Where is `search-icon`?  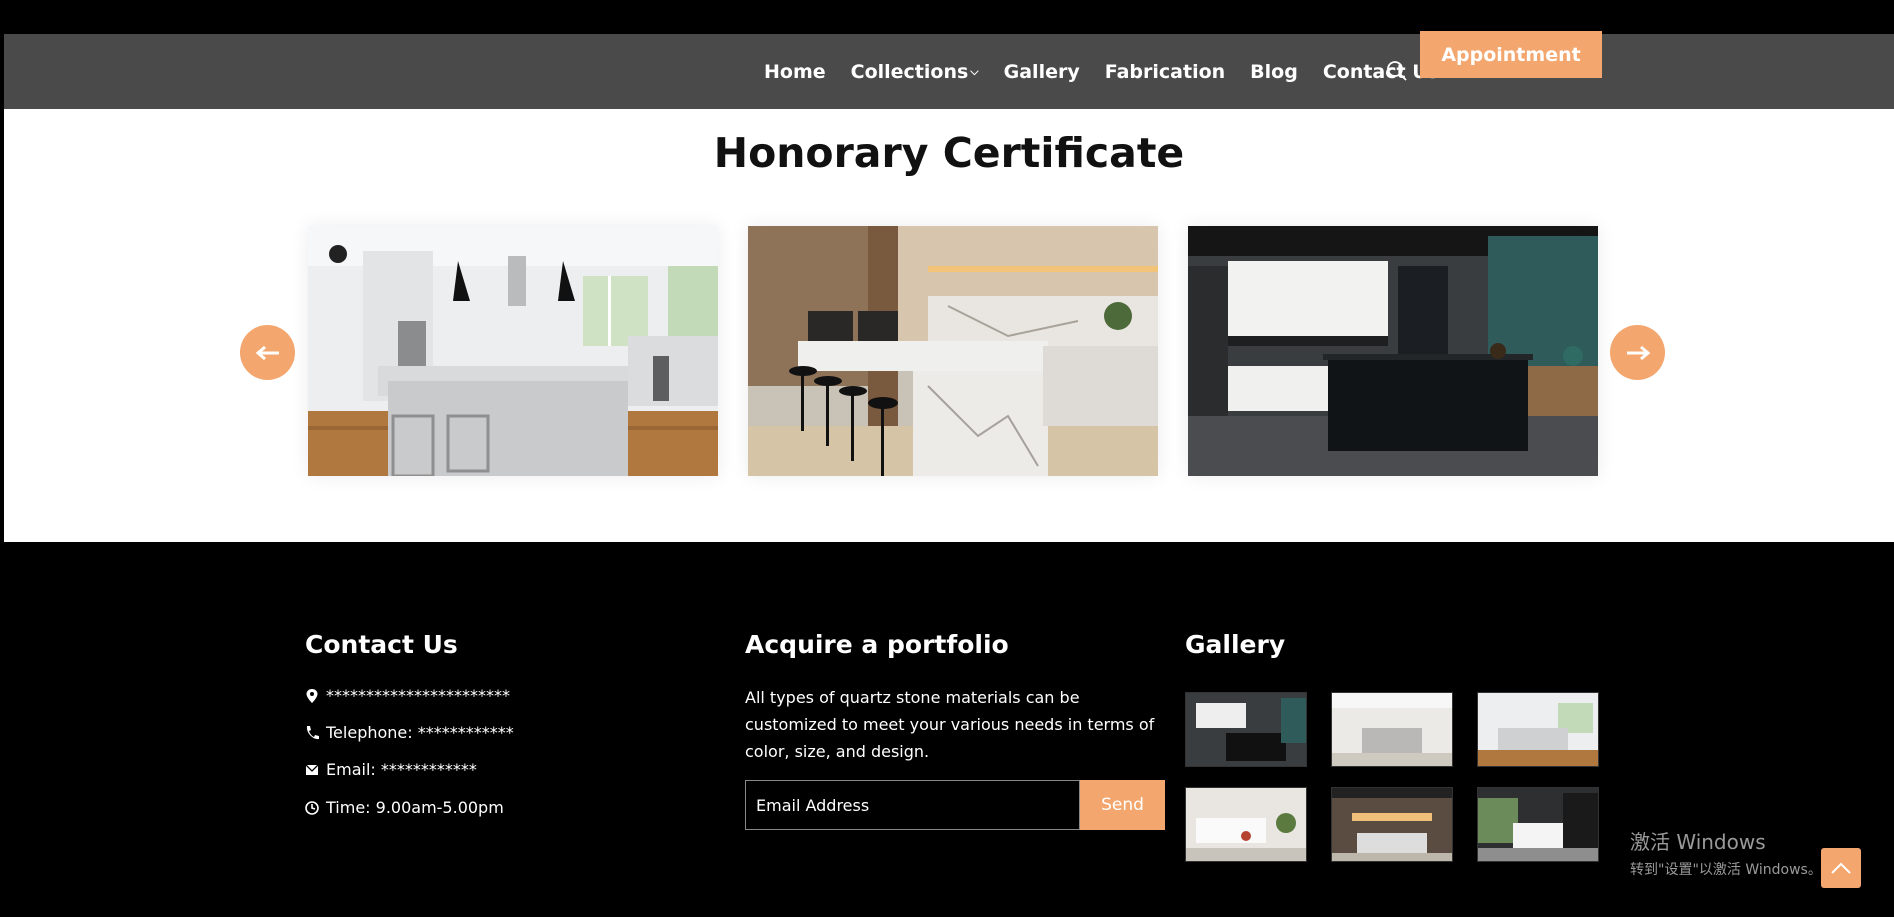
search-icon is located at coordinates (1397, 71).